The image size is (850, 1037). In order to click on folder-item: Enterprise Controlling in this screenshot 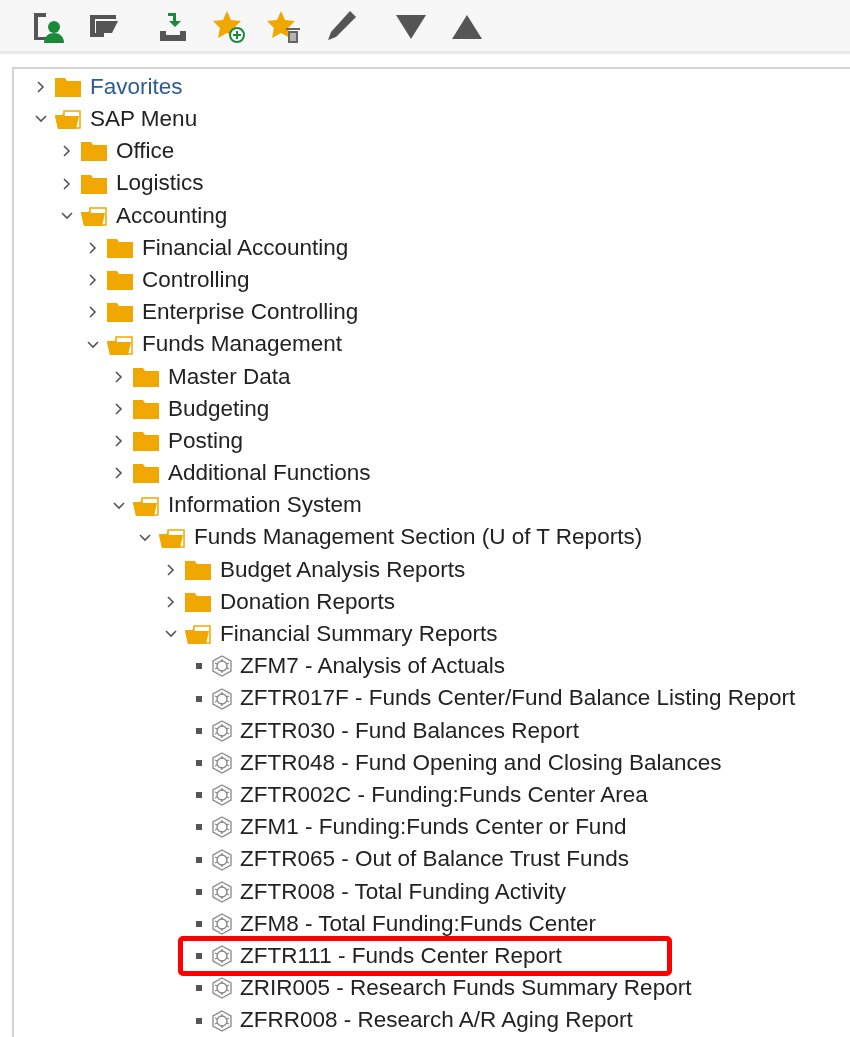, I will do `click(250, 312)`.